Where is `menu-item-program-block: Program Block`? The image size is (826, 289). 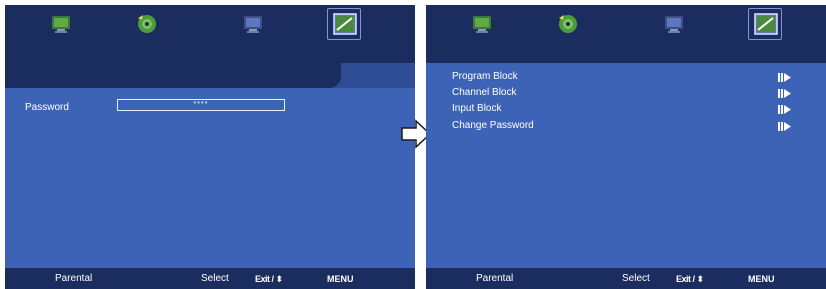
menu-item-program-block: Program Block is located at coordinates (485, 77).